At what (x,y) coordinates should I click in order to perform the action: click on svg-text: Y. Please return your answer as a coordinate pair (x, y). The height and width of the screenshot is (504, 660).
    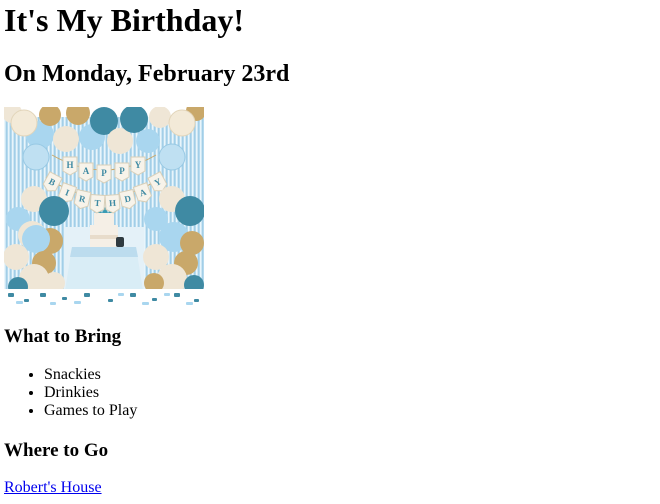
    Looking at the image, I should click on (138, 165).